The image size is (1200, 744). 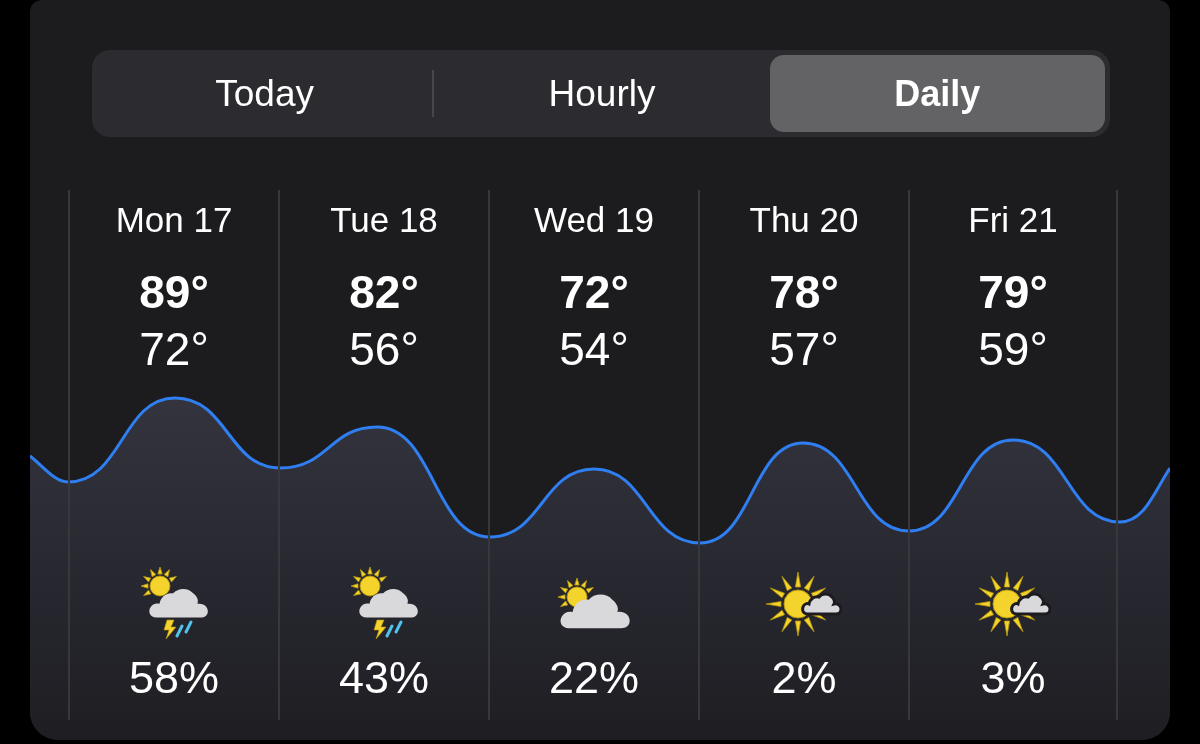 What do you see at coordinates (384, 220) in the screenshot?
I see `day-label: Tue 18` at bounding box center [384, 220].